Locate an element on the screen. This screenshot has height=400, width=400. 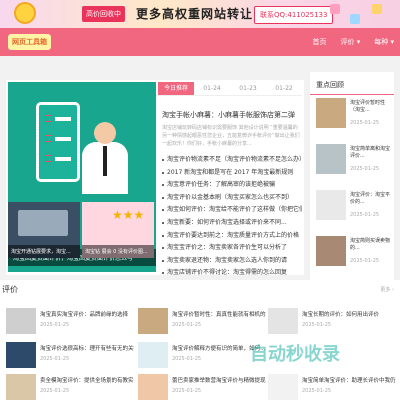
sidebar-title: 重点回顾 is located at coordinates (352, 83).